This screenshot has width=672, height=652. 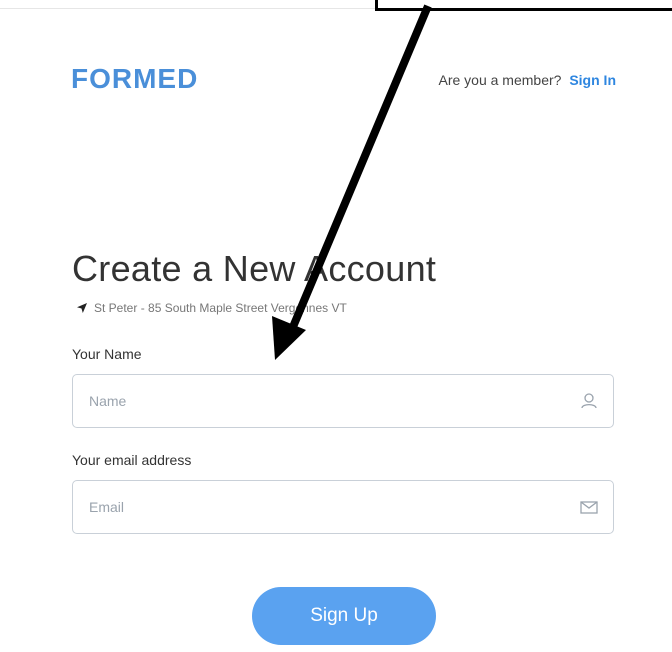 I want to click on name-field, so click(x=343, y=401).